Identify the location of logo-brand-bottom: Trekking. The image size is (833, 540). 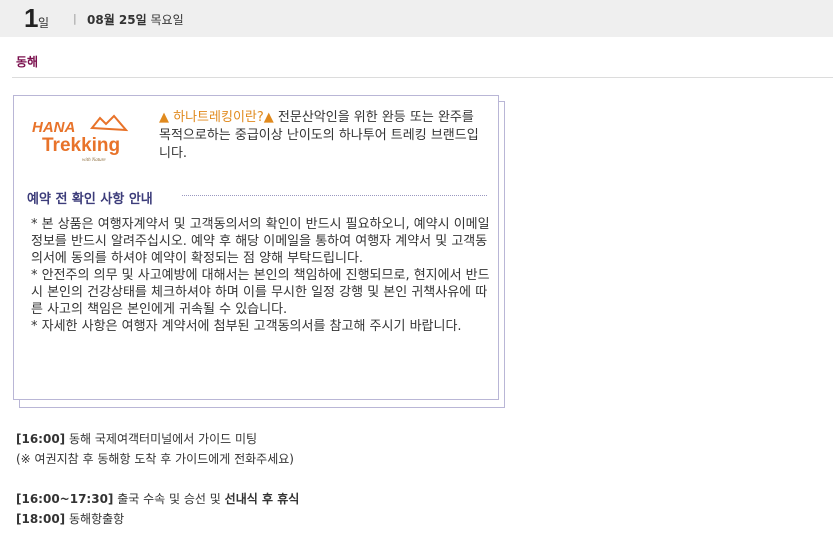
(81, 145).